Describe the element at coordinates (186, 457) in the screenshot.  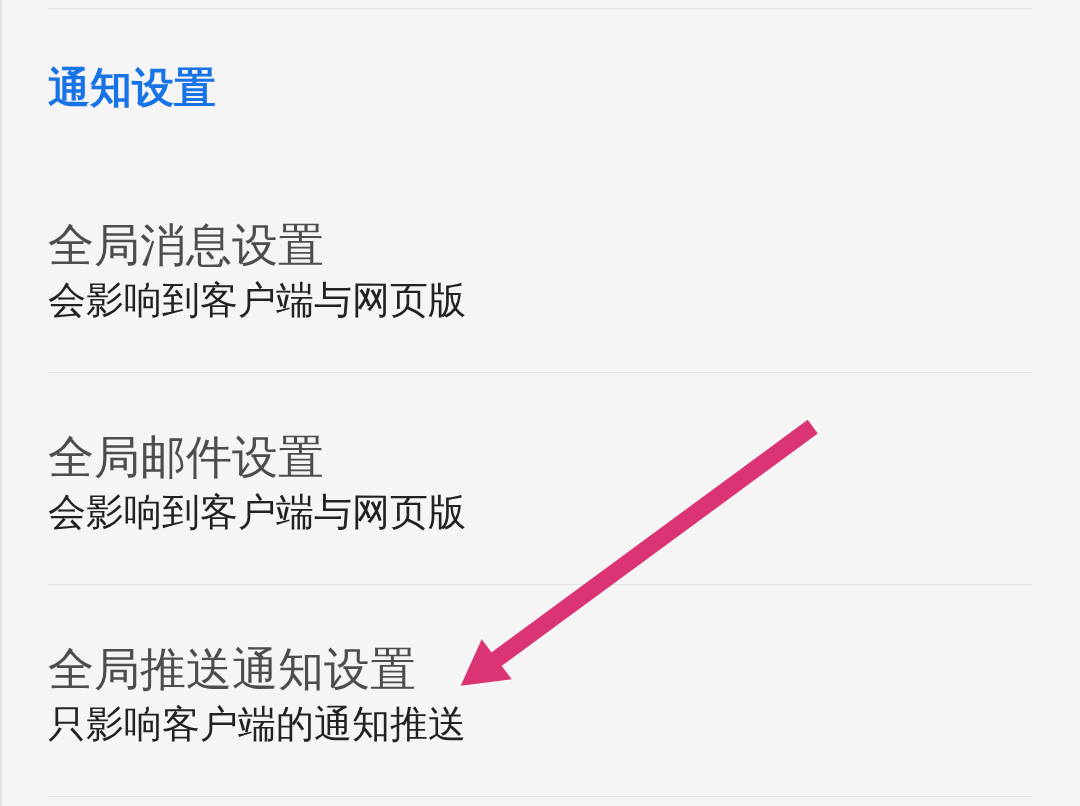
I see `setting-title: 全局邮件设置` at that location.